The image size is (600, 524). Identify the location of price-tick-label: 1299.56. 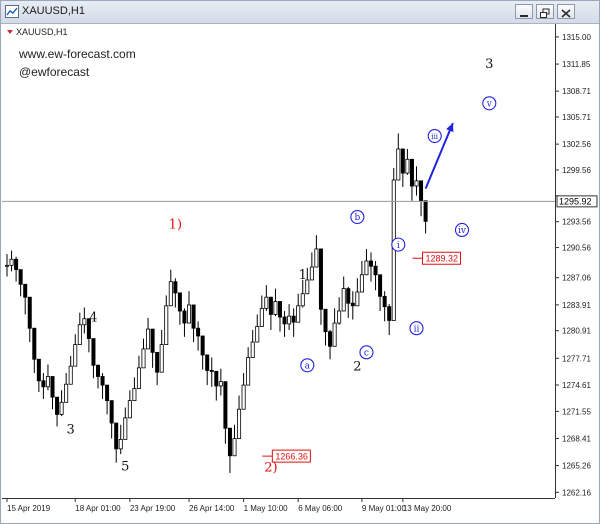
(576, 170).